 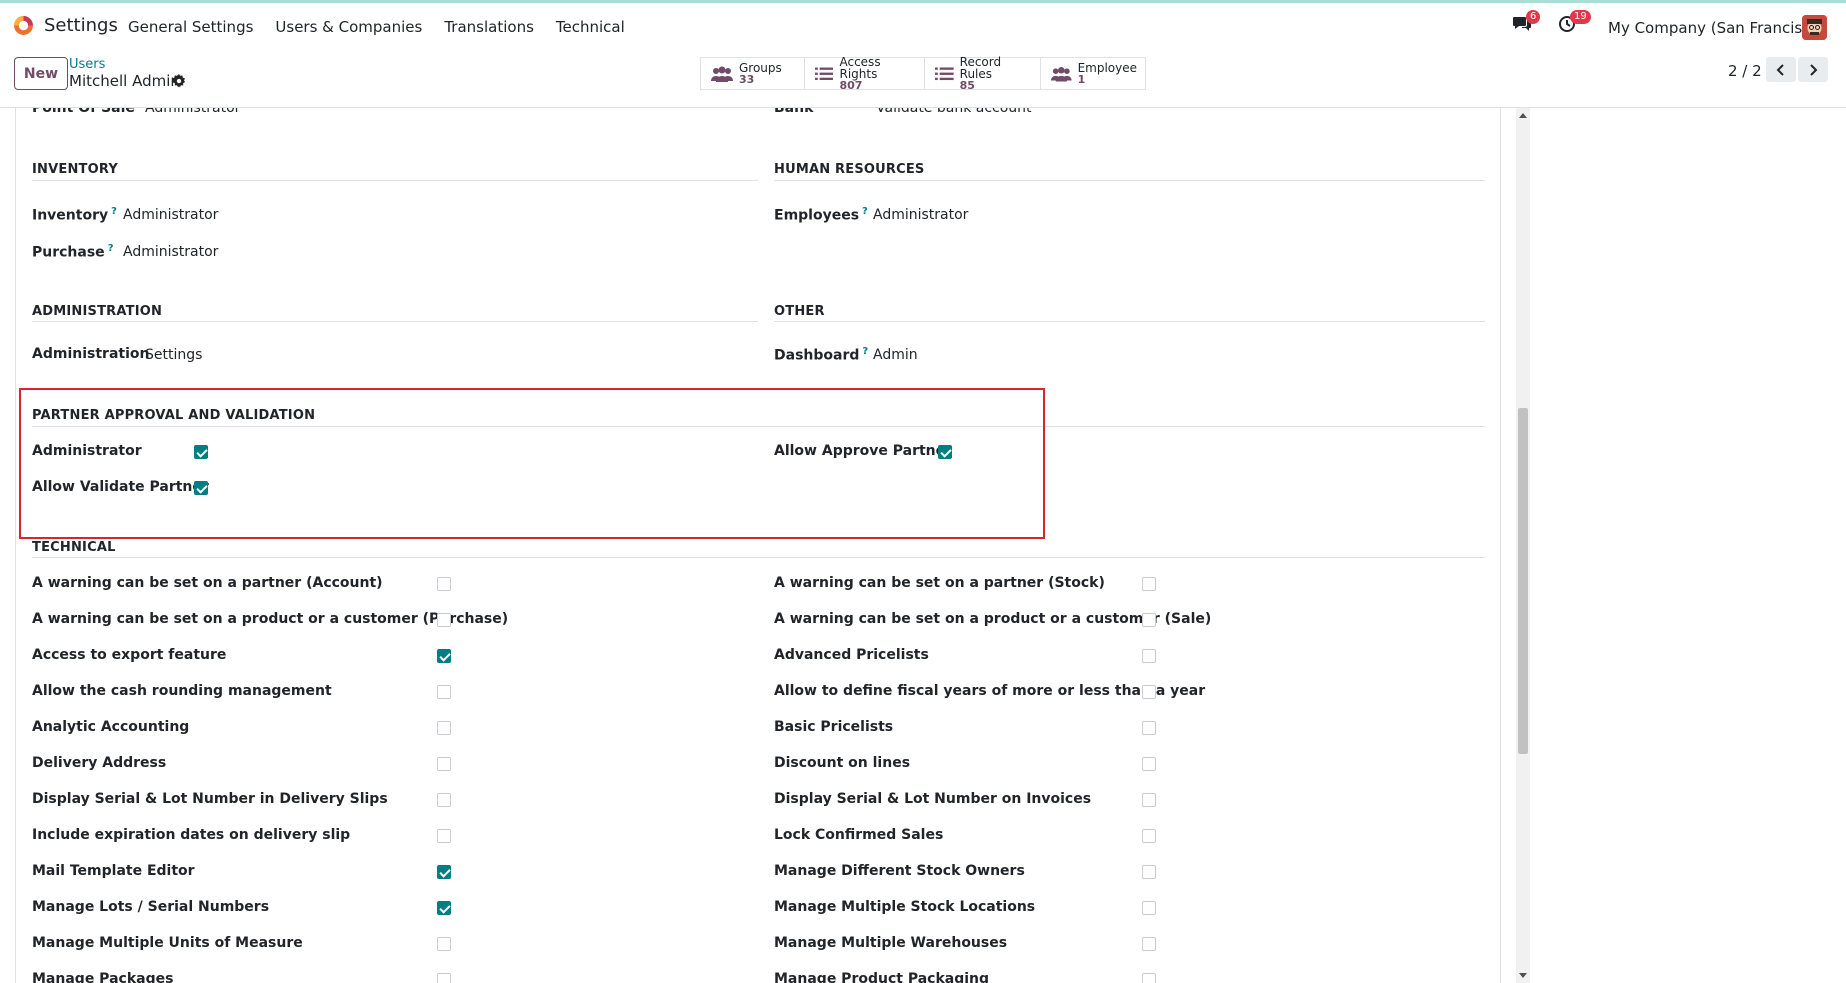 I want to click on record-rules-count: 85, so click(x=967, y=85).